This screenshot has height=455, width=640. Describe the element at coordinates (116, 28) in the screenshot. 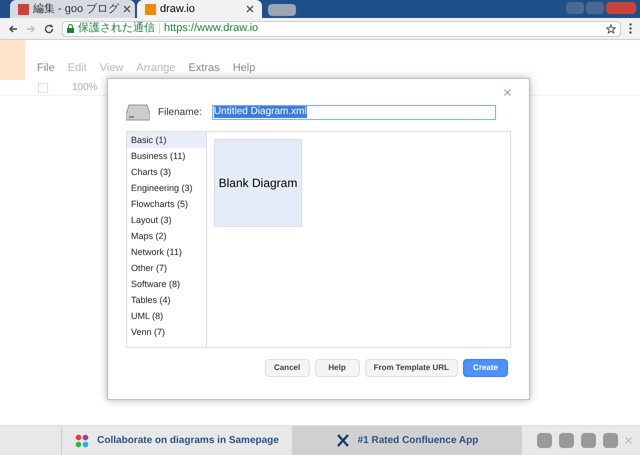

I see `security-label: 保護された通信` at that location.